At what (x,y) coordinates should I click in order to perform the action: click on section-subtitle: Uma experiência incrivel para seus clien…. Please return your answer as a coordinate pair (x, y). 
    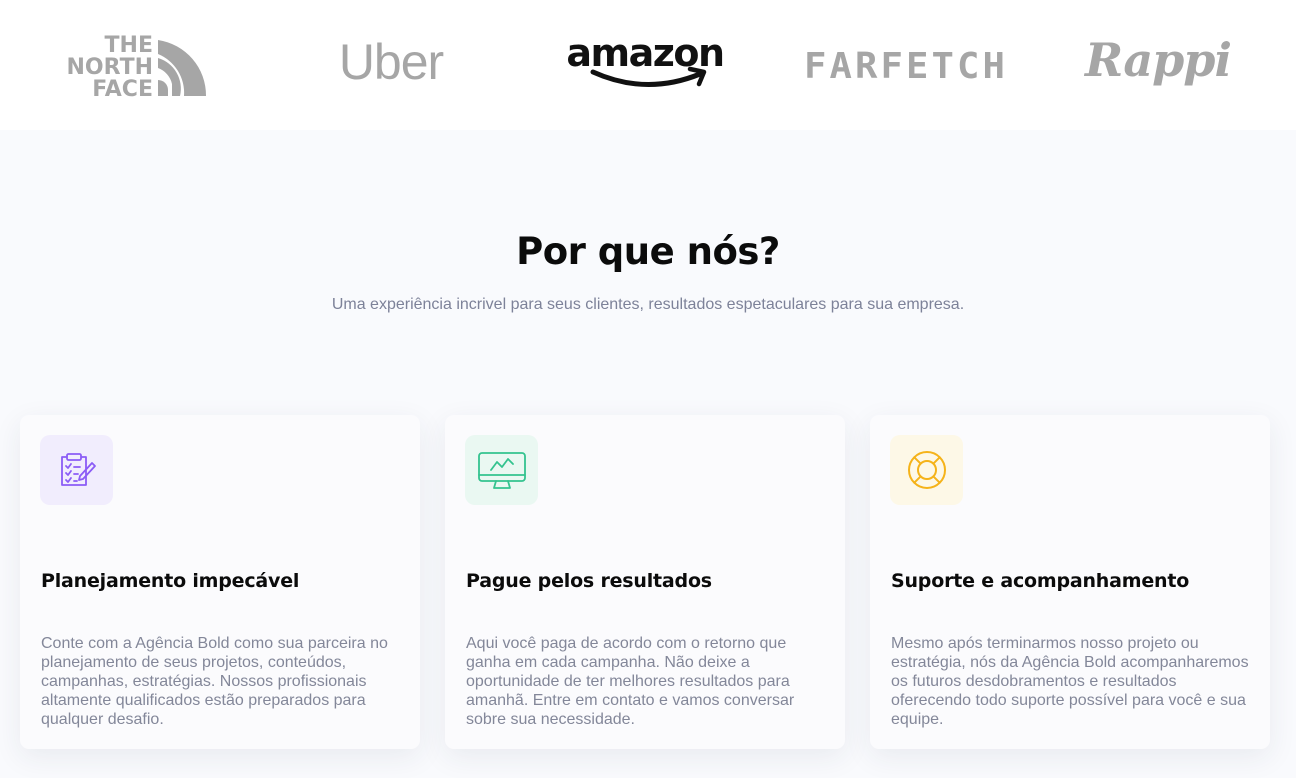
    Looking at the image, I should click on (648, 304).